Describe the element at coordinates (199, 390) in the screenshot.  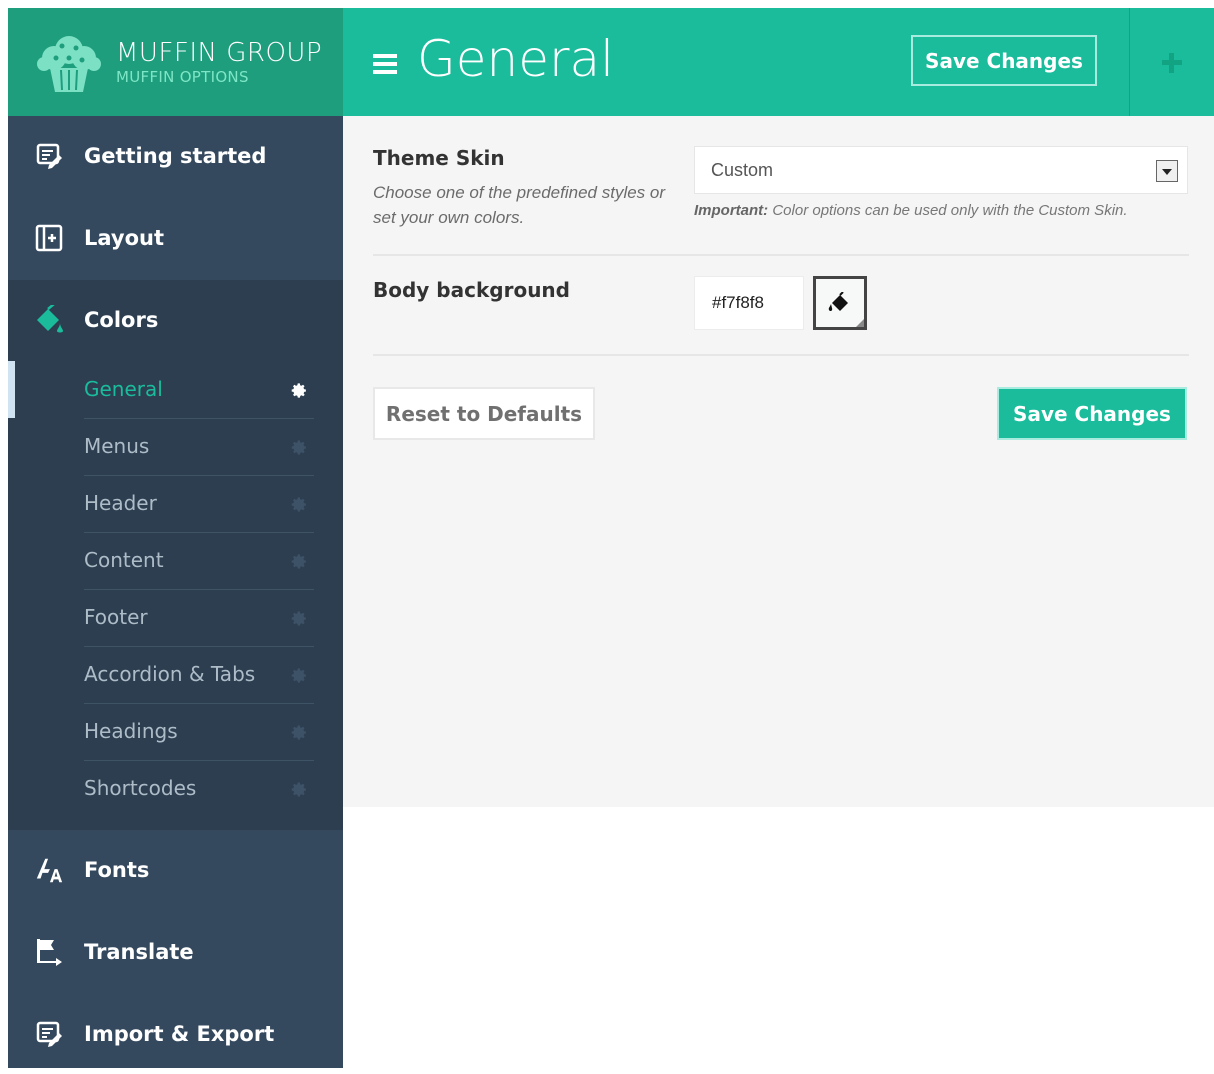
I see `subnav-item-general: General` at that location.